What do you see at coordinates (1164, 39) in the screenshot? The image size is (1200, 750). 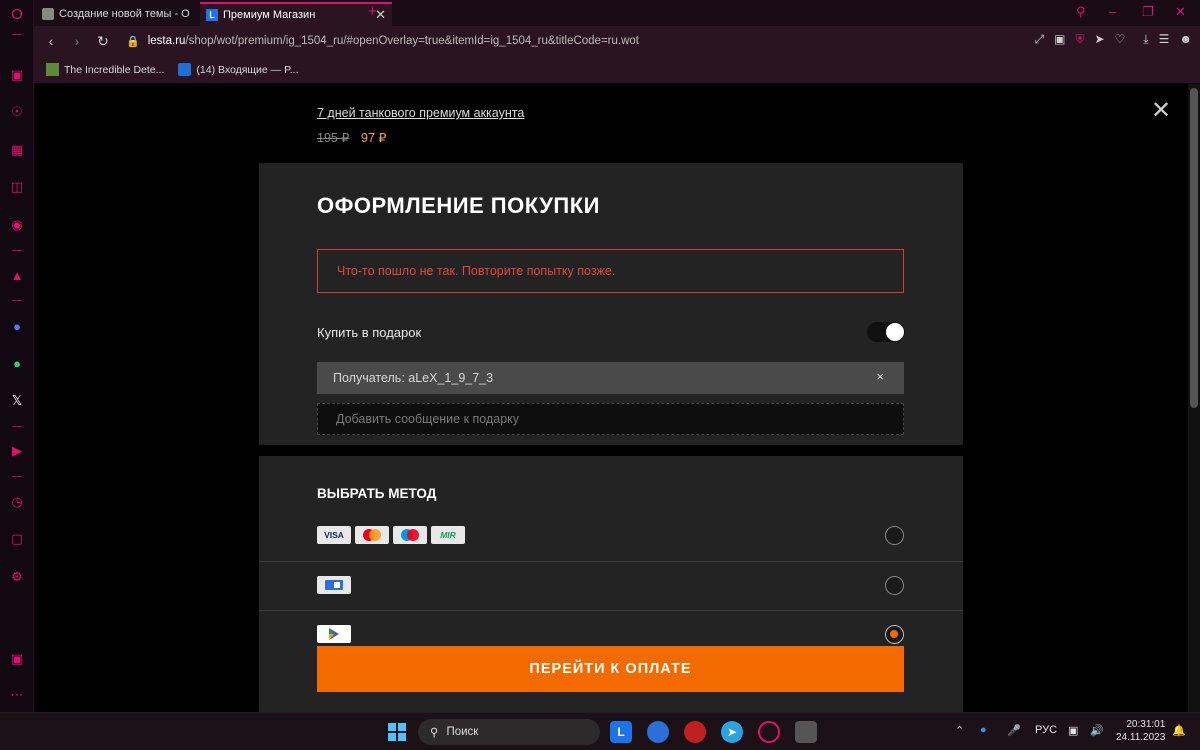 I see `easy-setup-icon: ☰` at bounding box center [1164, 39].